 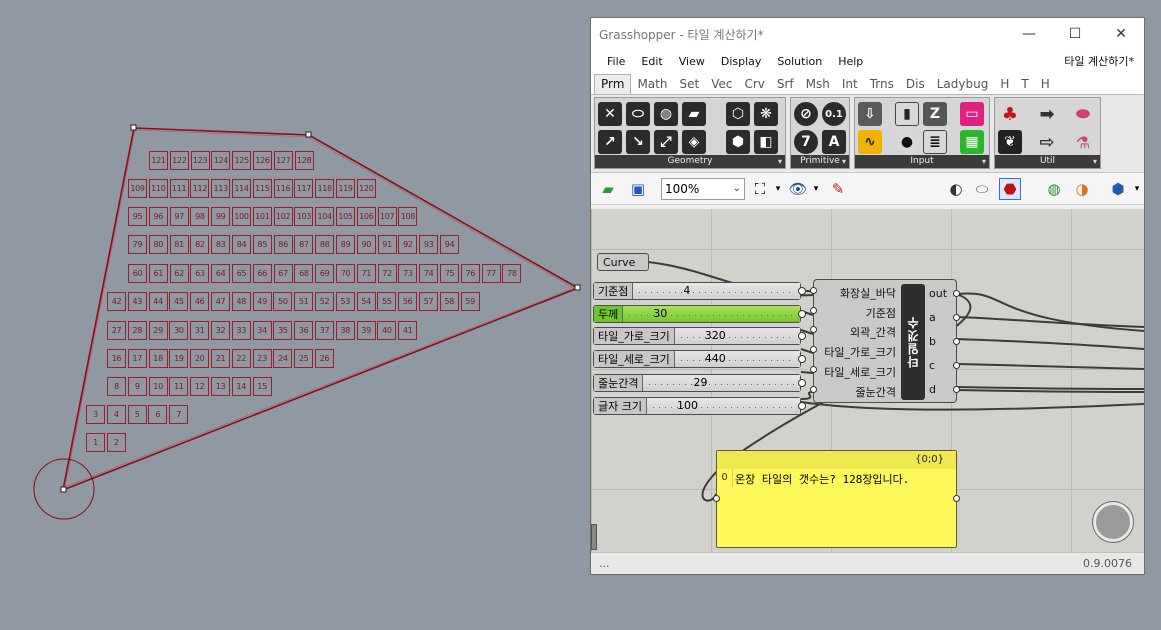 What do you see at coordinates (1024, 84) in the screenshot?
I see `tab-t: T` at bounding box center [1024, 84].